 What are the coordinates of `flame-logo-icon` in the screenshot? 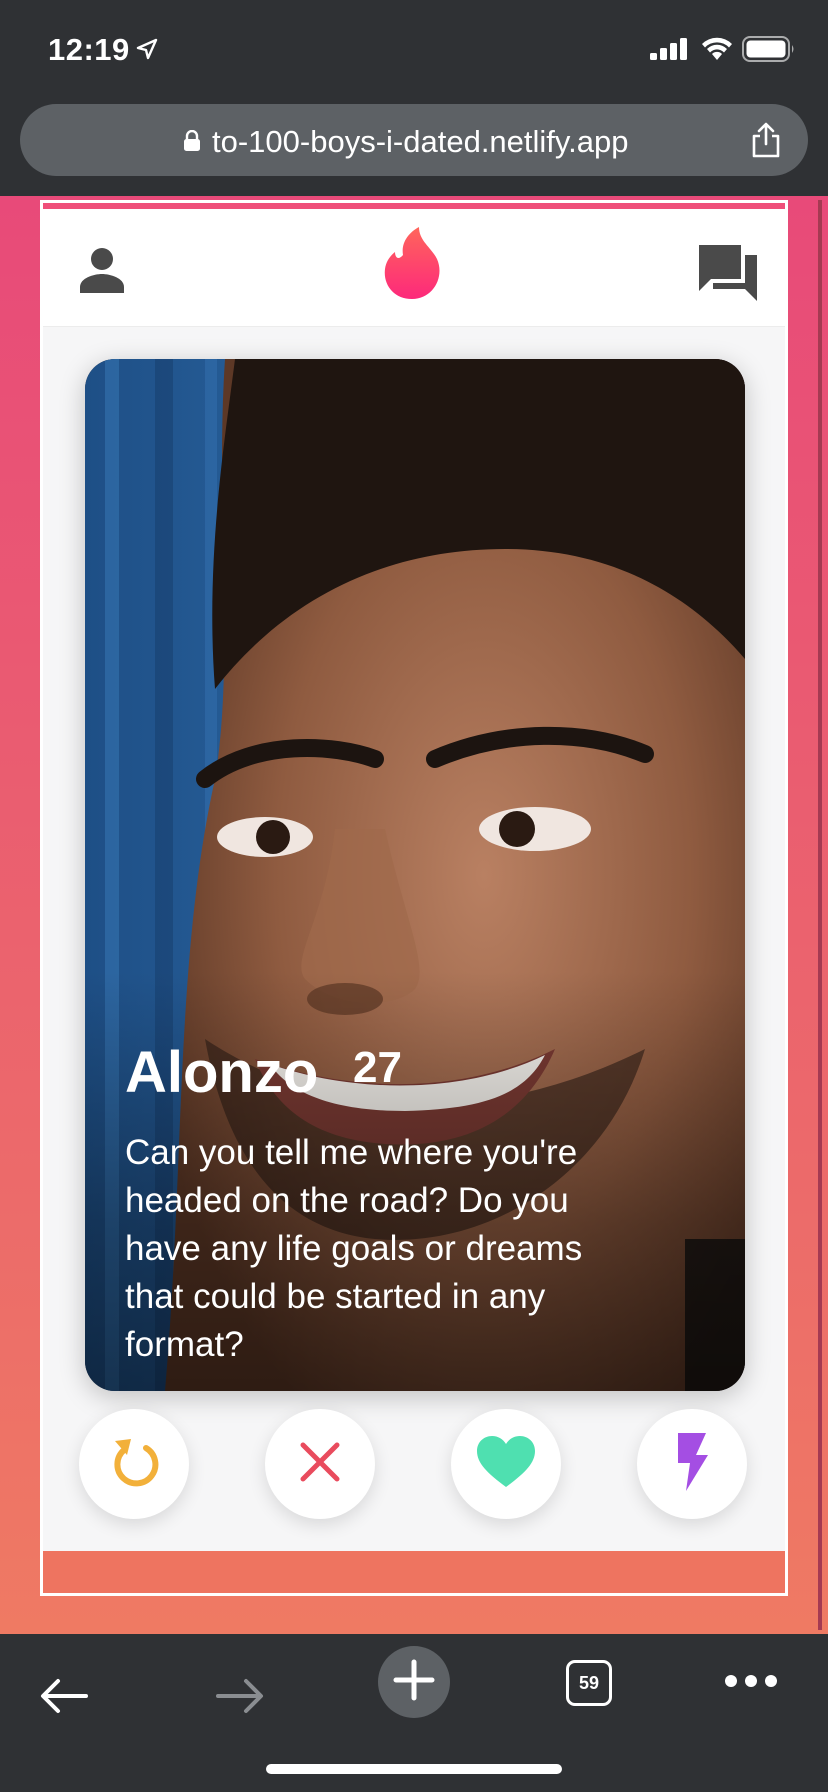 It's located at (413, 265).